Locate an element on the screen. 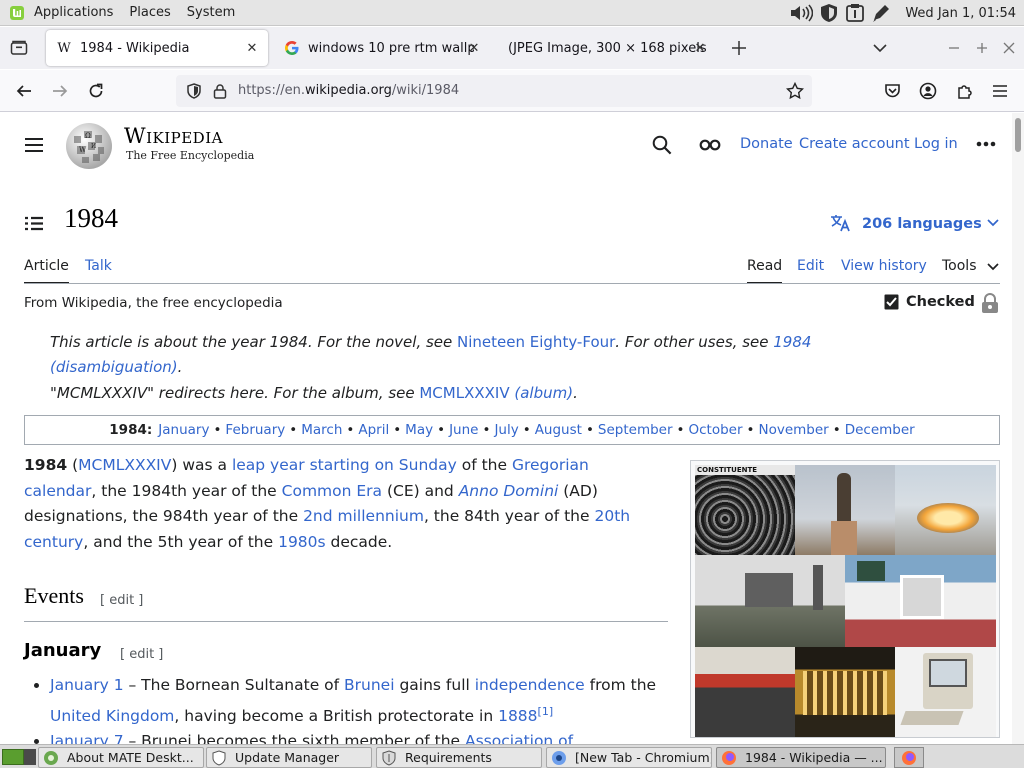  month-september: September is located at coordinates (635, 430).